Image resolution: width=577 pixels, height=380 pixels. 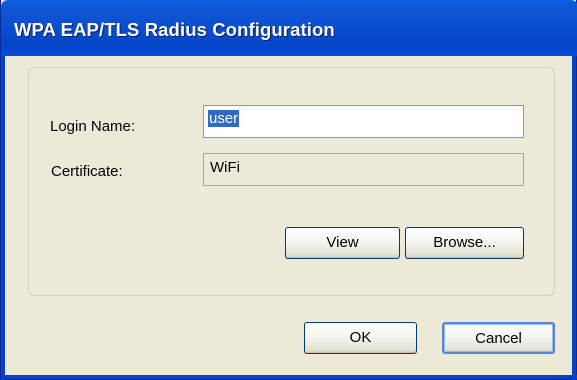 I want to click on ok-button: OK, so click(x=360, y=338).